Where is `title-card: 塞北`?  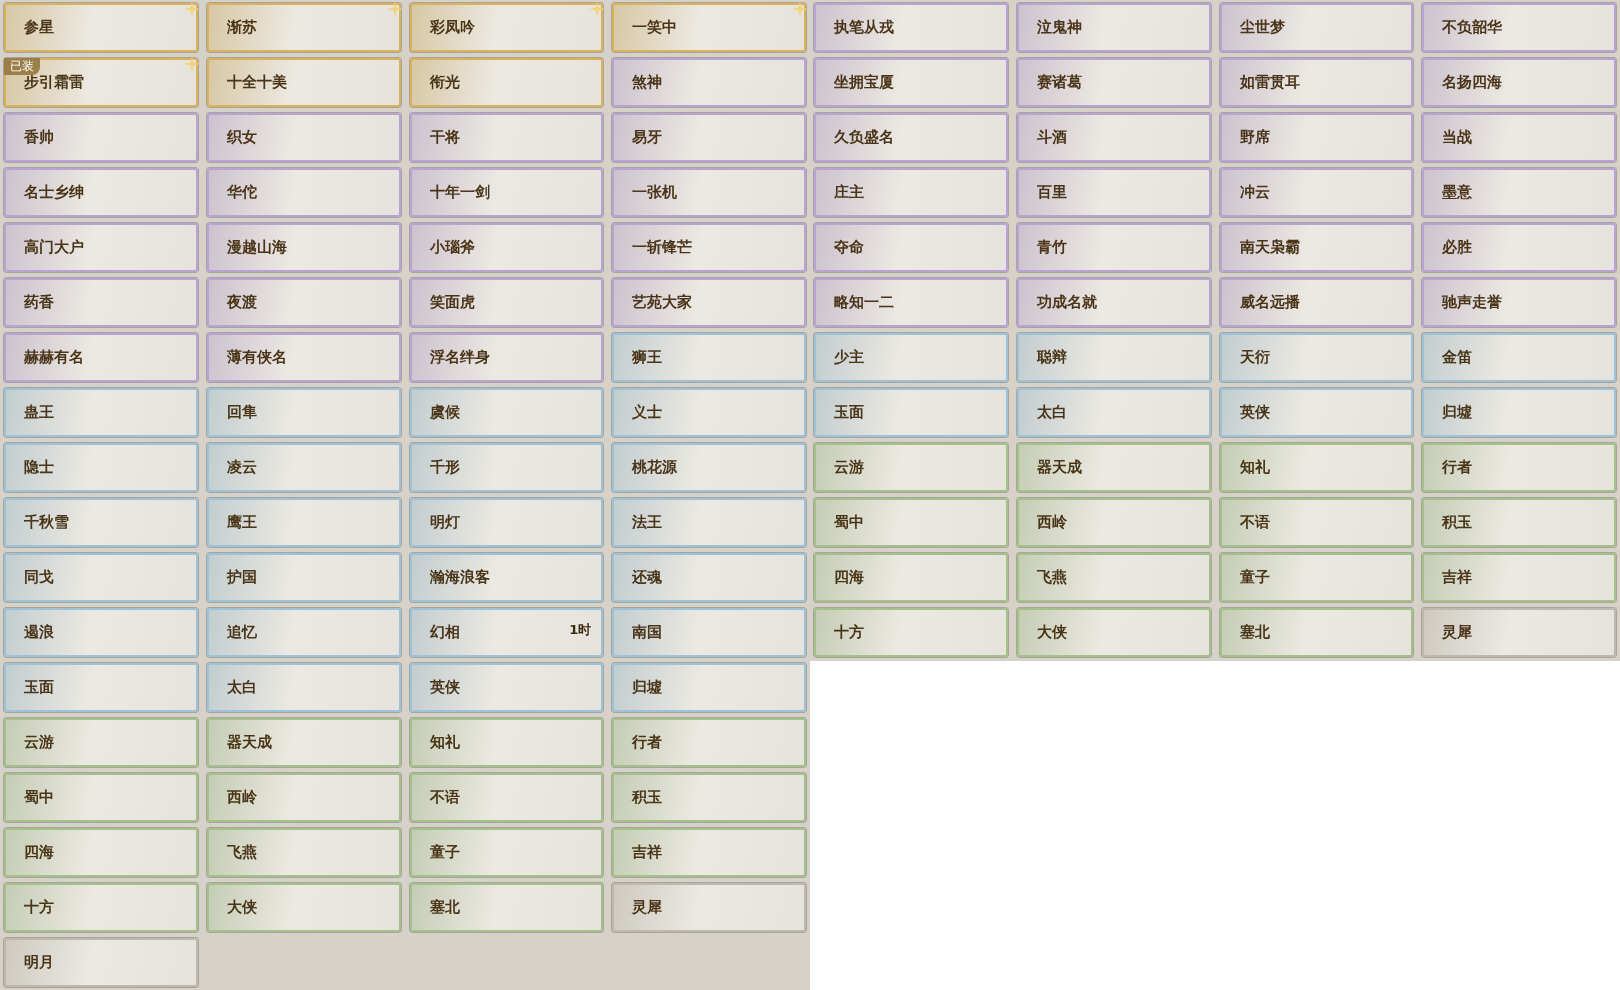
title-card: 塞北 is located at coordinates (1316, 632).